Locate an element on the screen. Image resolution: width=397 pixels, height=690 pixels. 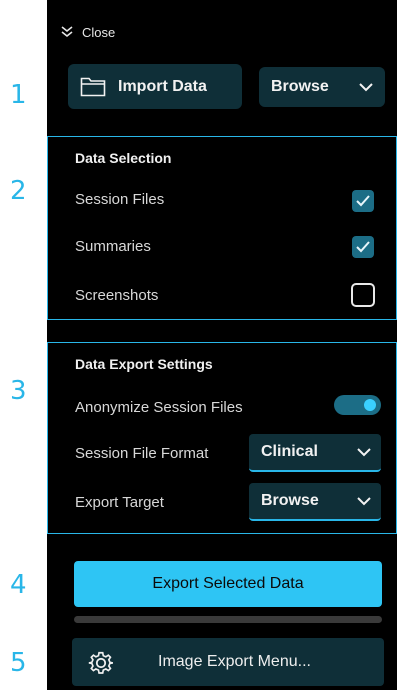
file-format-label: Session File Format is located at coordinates (142, 453).